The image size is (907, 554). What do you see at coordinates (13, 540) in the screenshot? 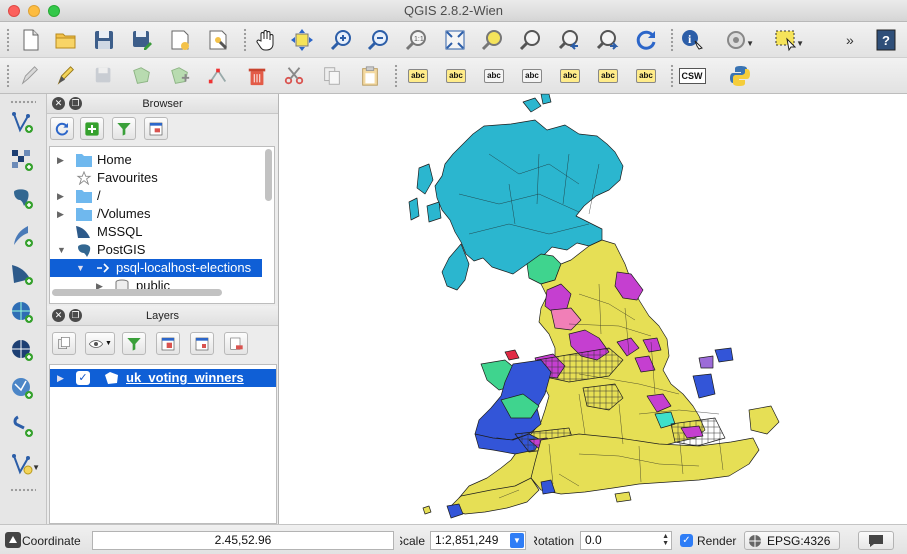
I see `messages-icon` at bounding box center [13, 540].